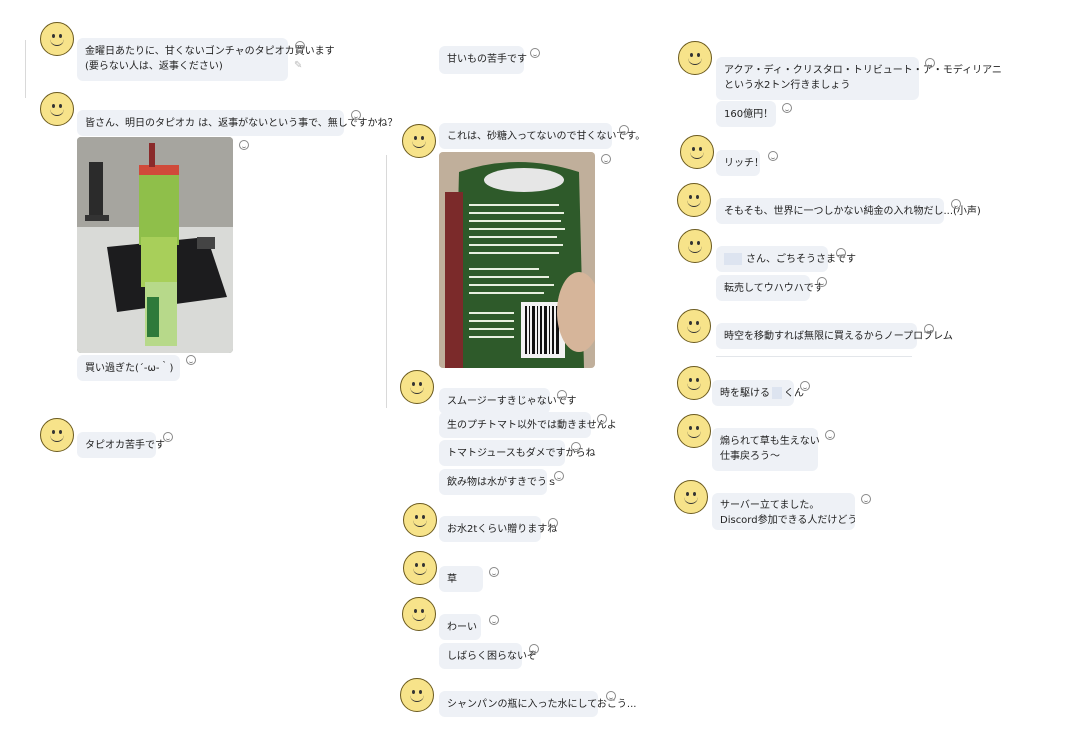 This screenshot has height=743, width=1065. I want to click on message-bubble: 甘いもの苦手です, so click(483, 60).